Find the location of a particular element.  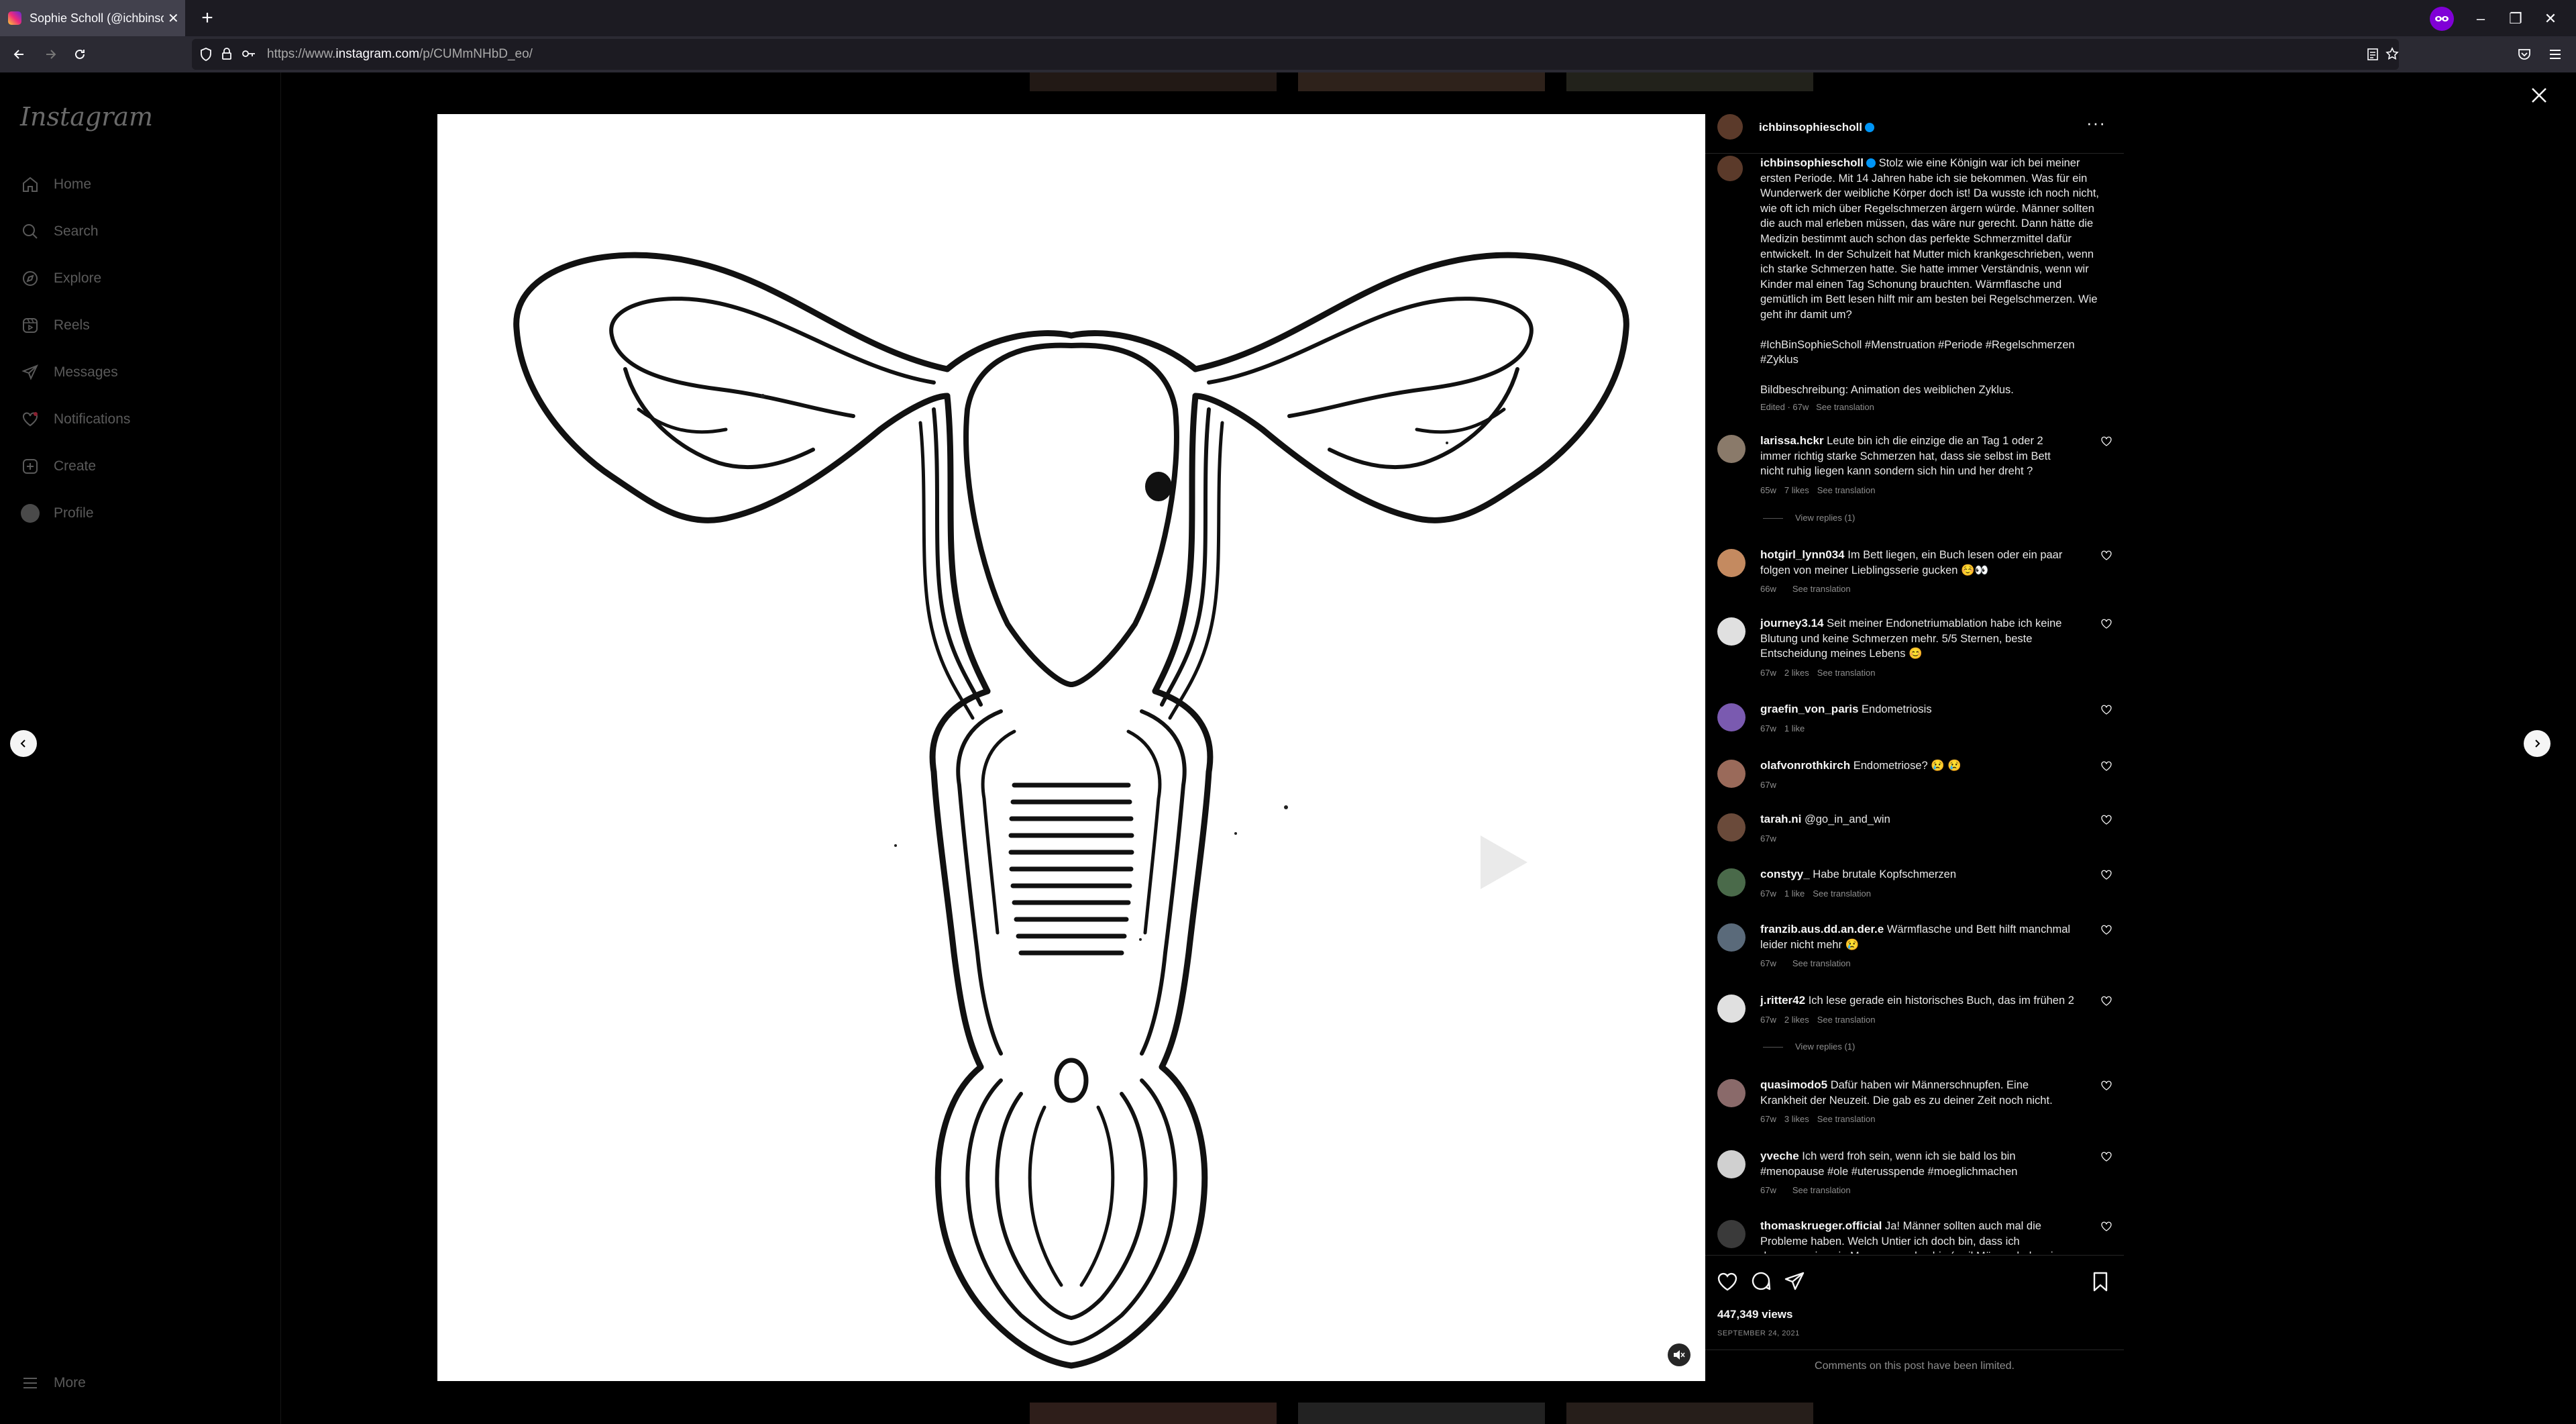

commenter-username: franzib.aus.dd.an.der.e is located at coordinates (1822, 929).